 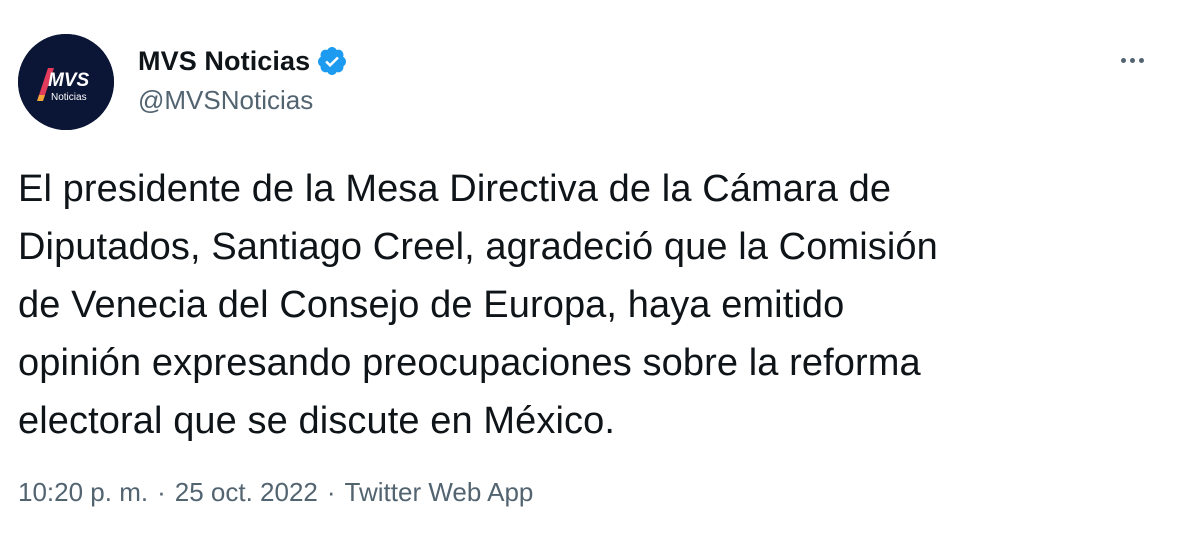 What do you see at coordinates (224, 61) in the screenshot?
I see `author-display-name: MVS Noticias` at bounding box center [224, 61].